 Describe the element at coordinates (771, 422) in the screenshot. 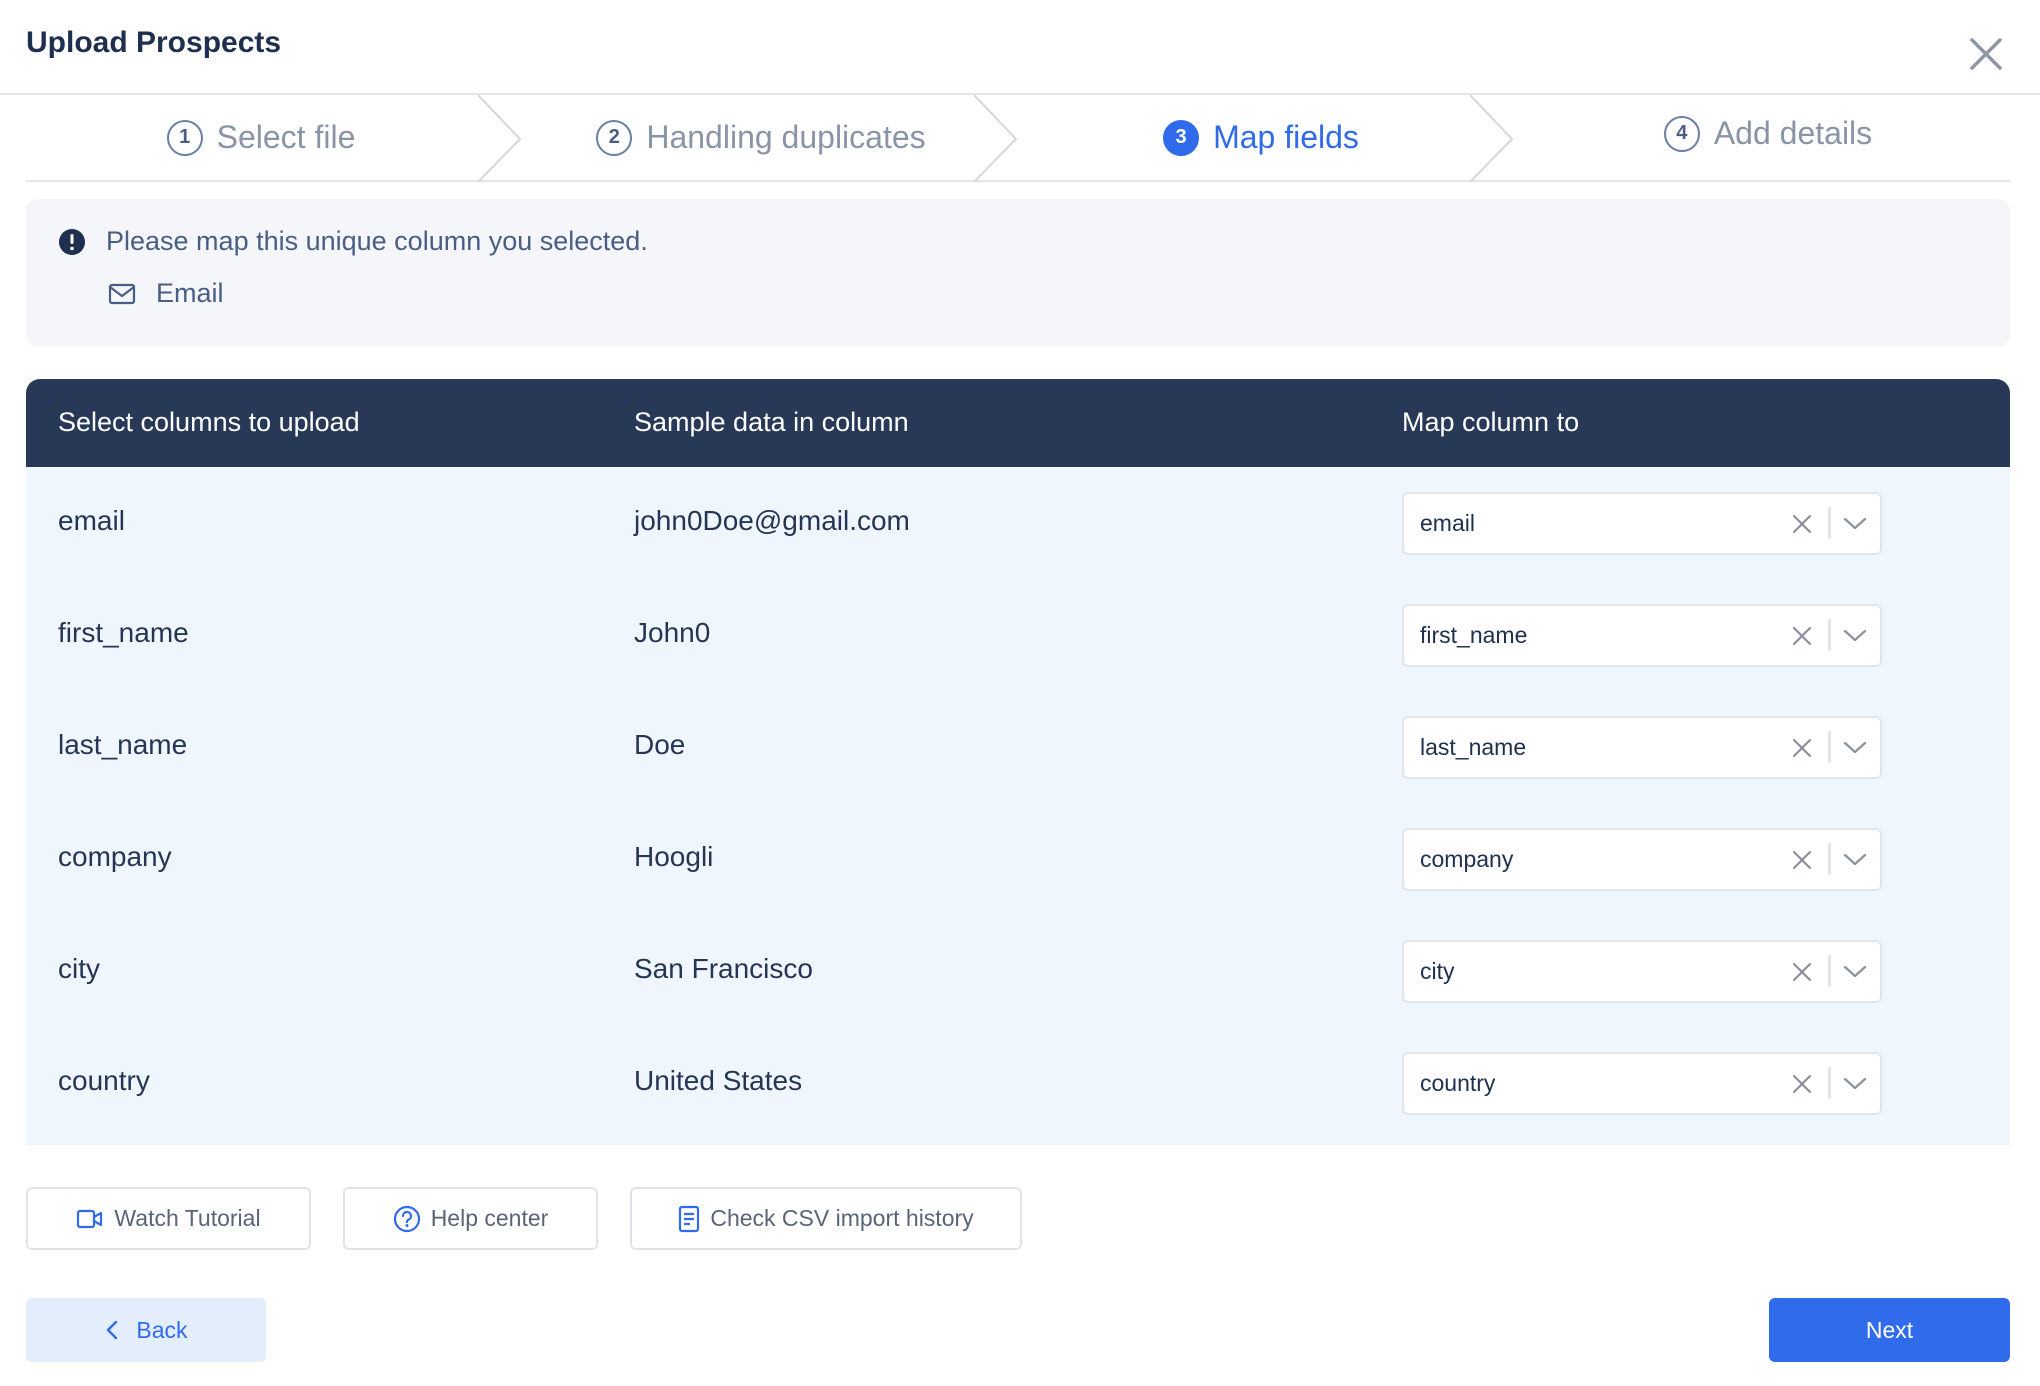

I see `header-sample-data: Sample data in column` at that location.